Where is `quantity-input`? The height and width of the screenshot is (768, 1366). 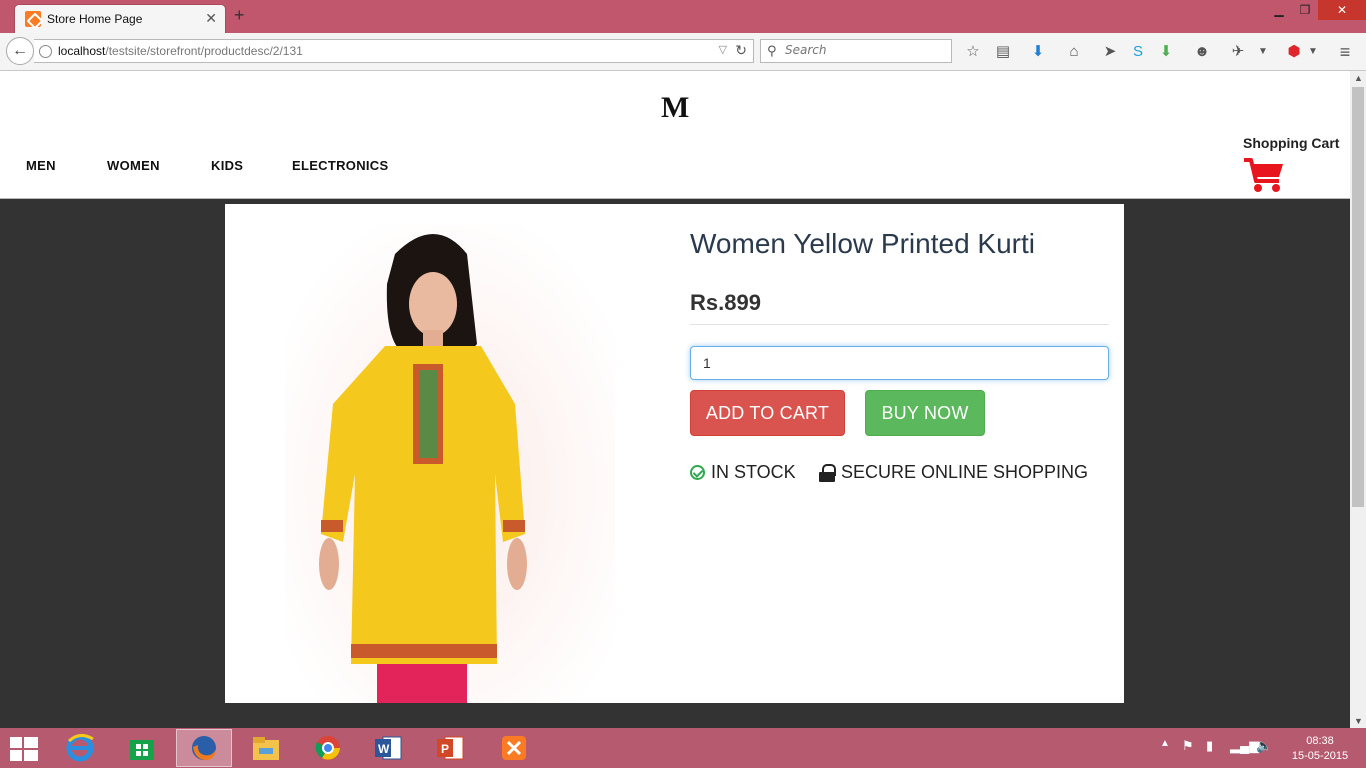 quantity-input is located at coordinates (899, 363).